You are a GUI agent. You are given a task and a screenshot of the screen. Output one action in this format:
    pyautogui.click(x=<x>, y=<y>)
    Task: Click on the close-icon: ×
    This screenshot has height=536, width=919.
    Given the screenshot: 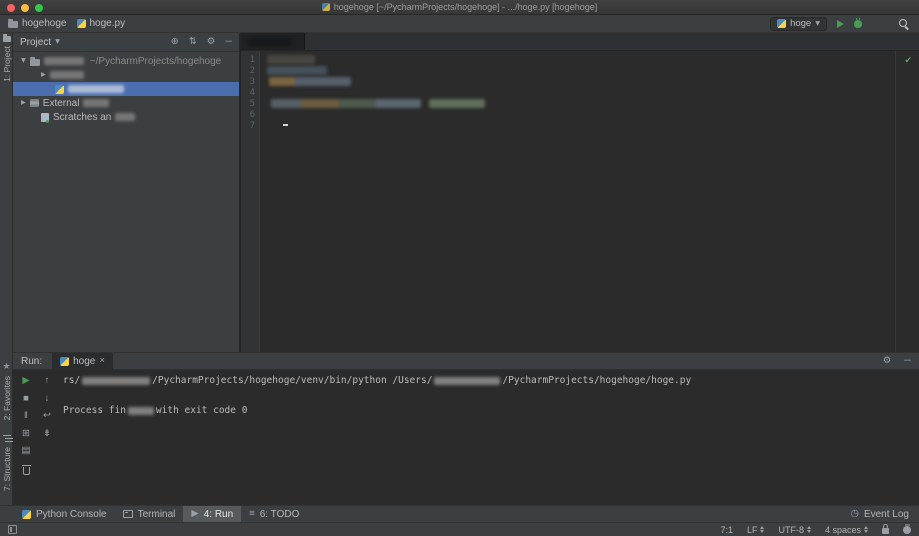 What is the action you would take?
    pyautogui.click(x=102, y=361)
    